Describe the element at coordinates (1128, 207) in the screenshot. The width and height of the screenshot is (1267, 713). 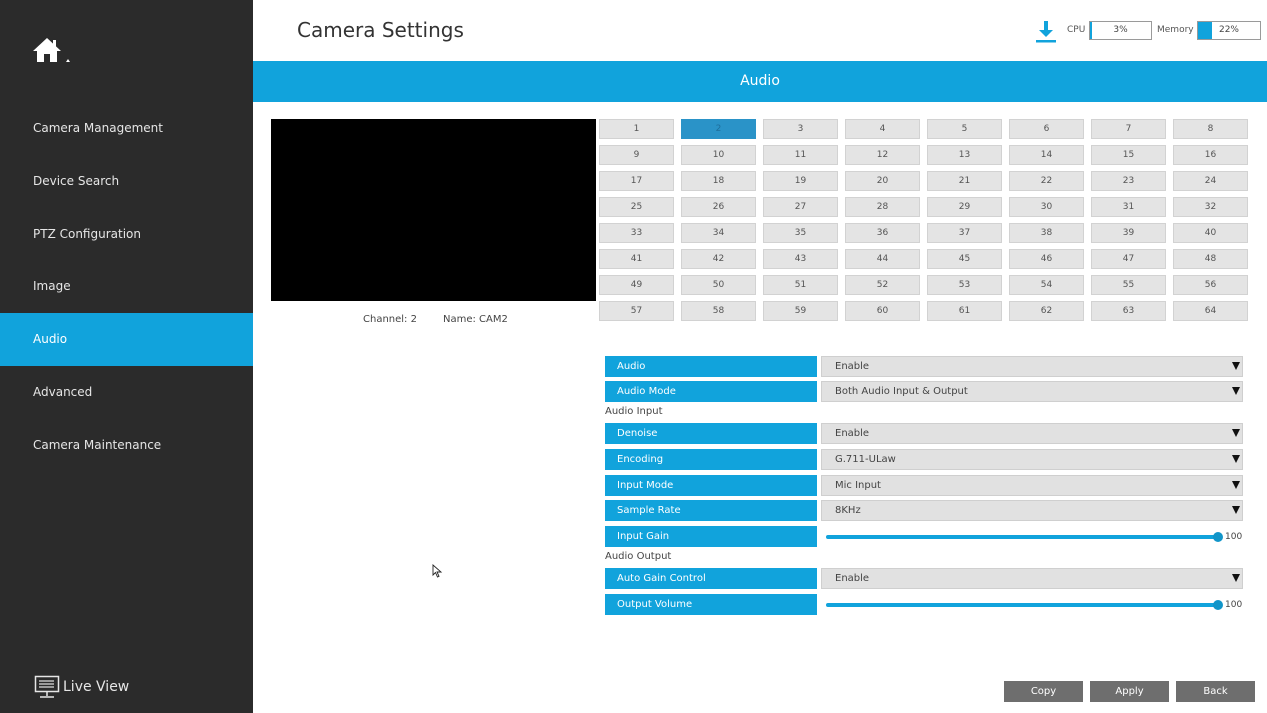
I see `channel-button-31: 31` at that location.